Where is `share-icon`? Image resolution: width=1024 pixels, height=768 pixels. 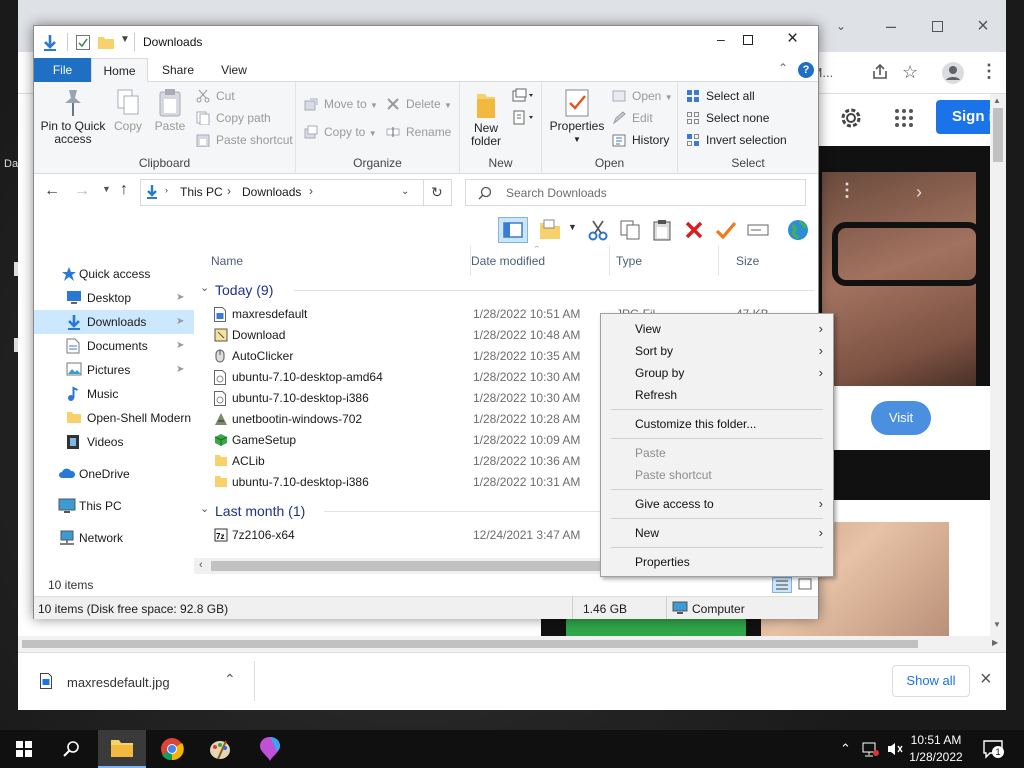
share-icon is located at coordinates (880, 72).